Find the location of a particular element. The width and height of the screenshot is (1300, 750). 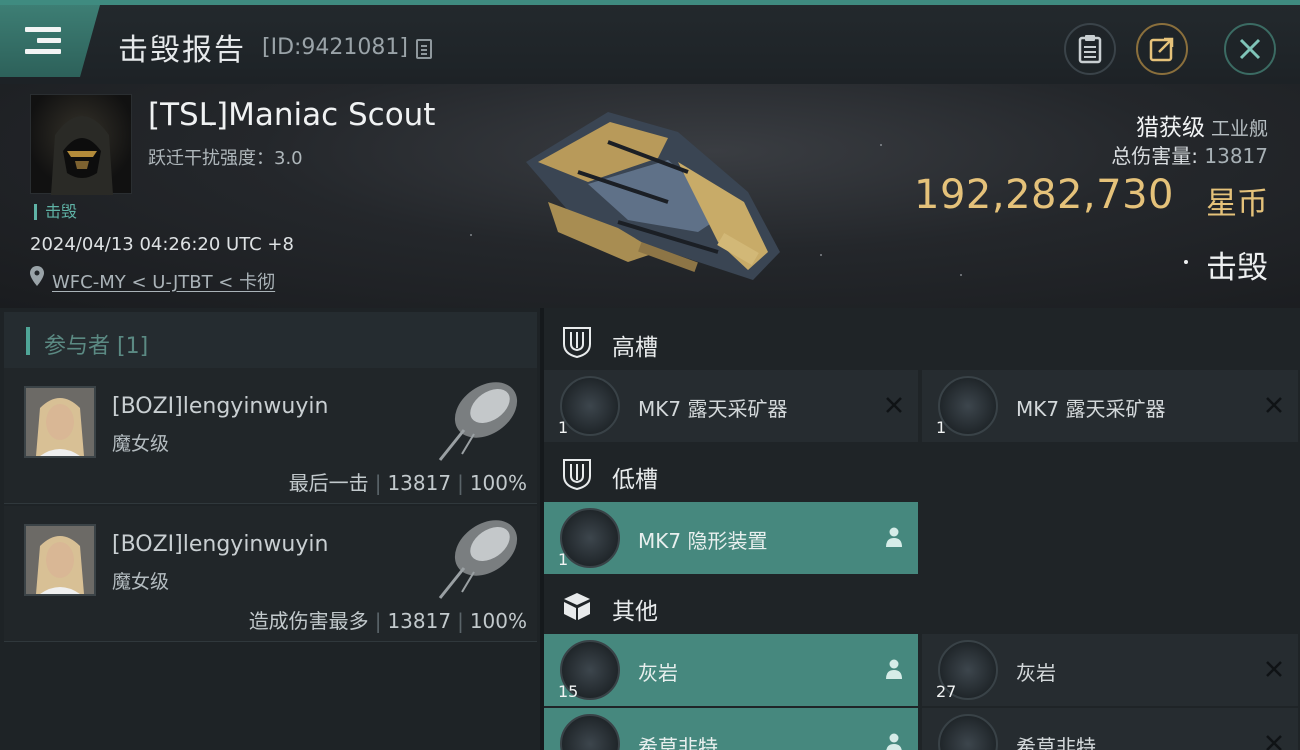

result-dot is located at coordinates (1186, 262).